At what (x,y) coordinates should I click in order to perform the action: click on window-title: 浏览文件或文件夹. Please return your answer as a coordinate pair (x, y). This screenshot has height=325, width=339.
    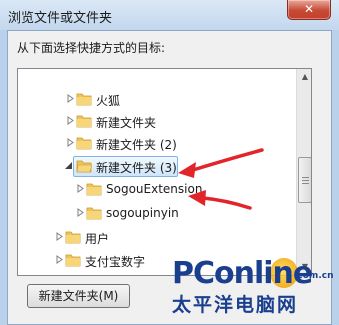
    Looking at the image, I should click on (60, 18).